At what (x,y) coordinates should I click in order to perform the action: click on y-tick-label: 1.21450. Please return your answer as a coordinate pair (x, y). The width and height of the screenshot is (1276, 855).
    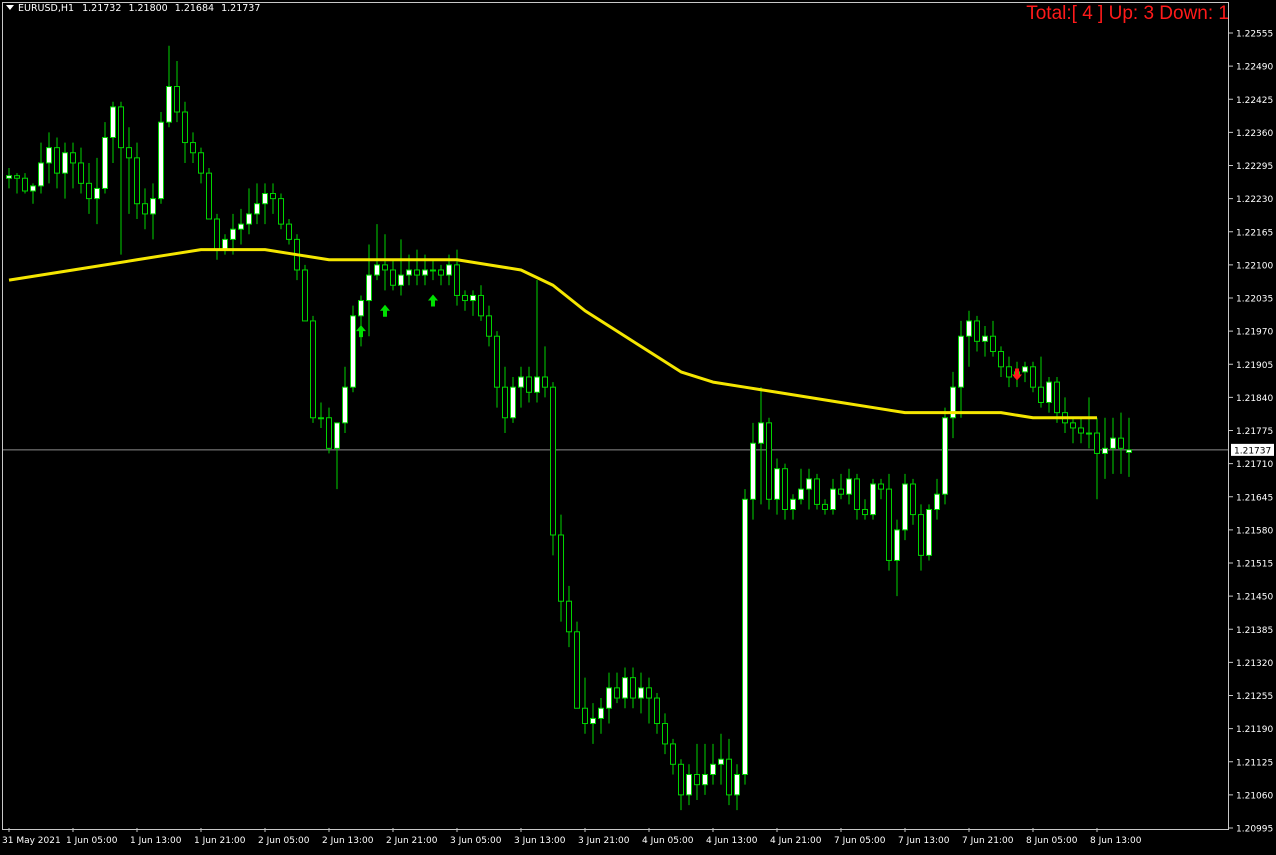
    Looking at the image, I should click on (1254, 598).